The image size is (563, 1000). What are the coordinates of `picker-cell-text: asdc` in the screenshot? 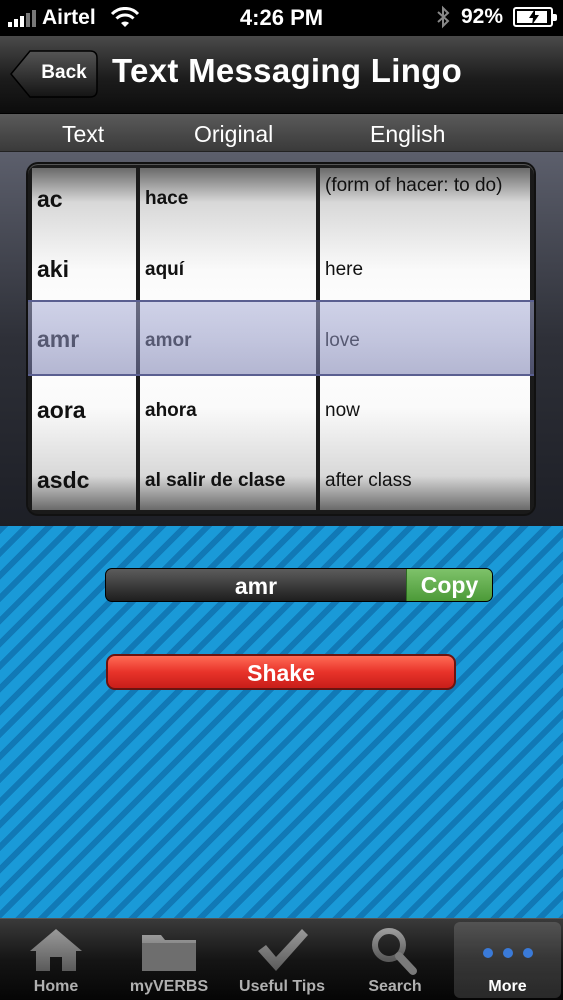 It's located at (84, 480).